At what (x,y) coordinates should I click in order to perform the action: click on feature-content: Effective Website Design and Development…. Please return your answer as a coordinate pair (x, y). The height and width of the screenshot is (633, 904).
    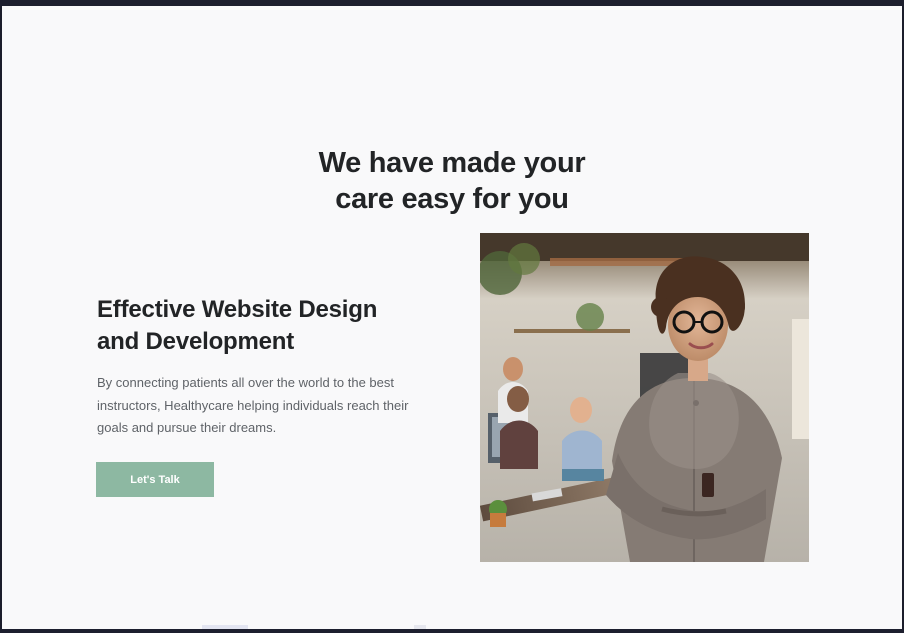
    Looking at the image, I should click on (267, 373).